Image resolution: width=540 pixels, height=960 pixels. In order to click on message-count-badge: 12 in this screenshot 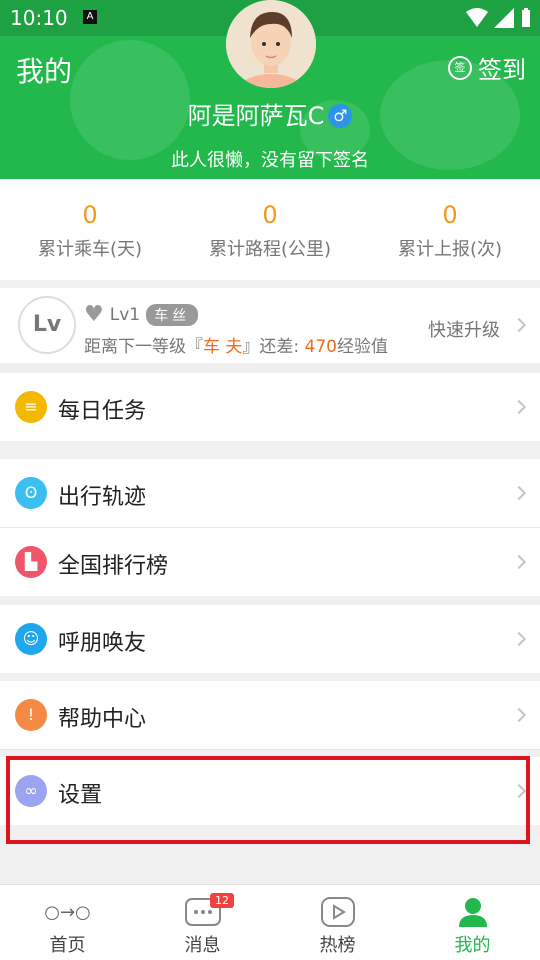, I will do `click(222, 900)`.